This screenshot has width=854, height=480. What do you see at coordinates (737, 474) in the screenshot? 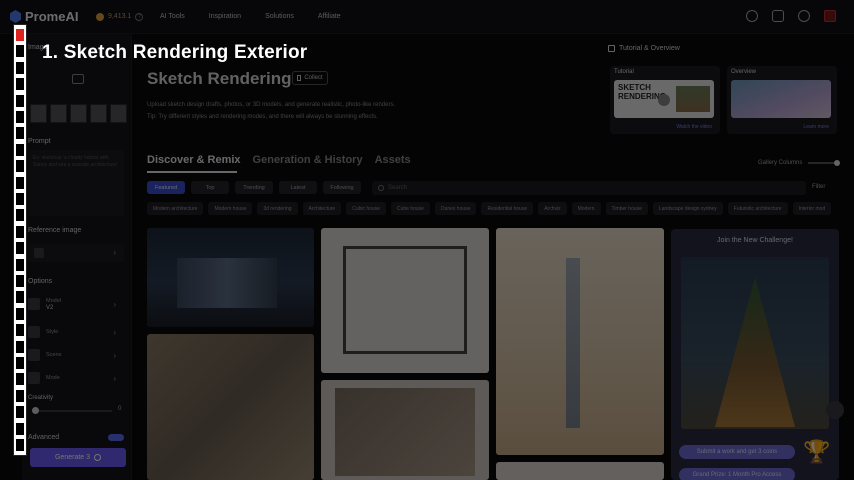
I see `grand-prize-button: Grand Prize: 1 Month Pro Access` at bounding box center [737, 474].